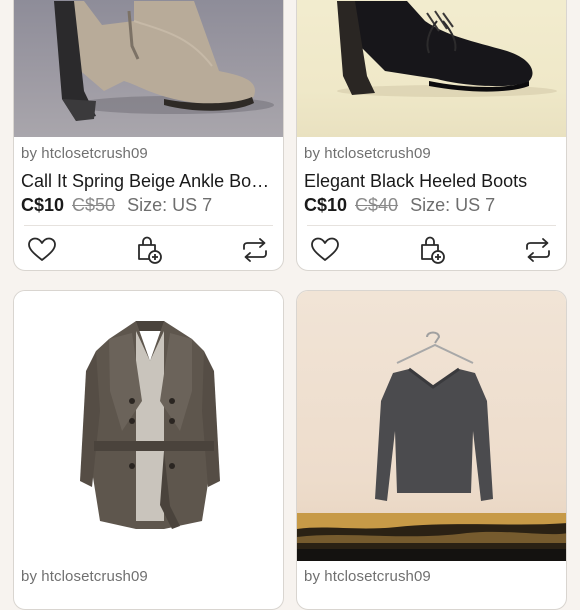 The width and height of the screenshot is (580, 610). What do you see at coordinates (447, 49) in the screenshot?
I see `black-boot-image` at bounding box center [447, 49].